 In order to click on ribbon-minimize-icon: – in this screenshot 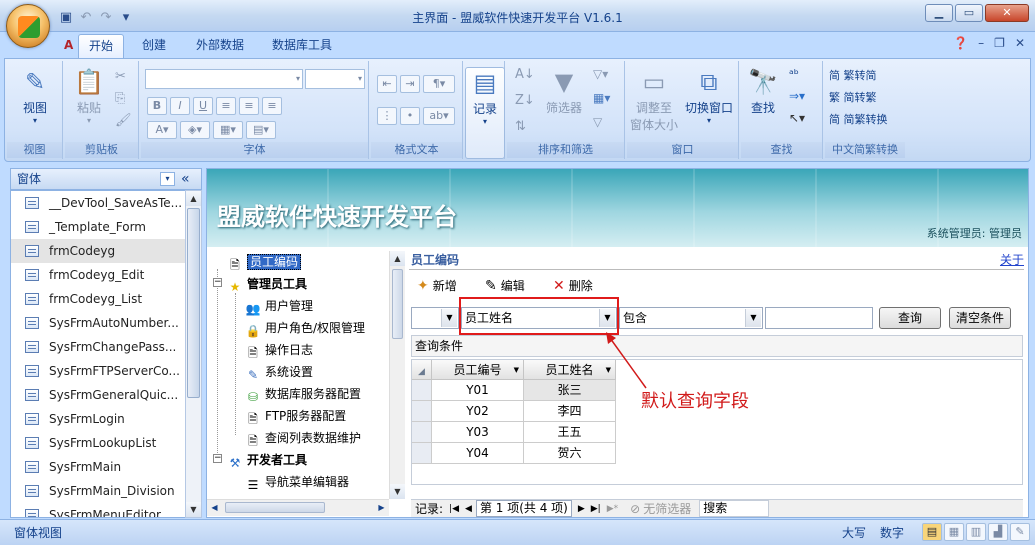, I will do `click(981, 43)`.